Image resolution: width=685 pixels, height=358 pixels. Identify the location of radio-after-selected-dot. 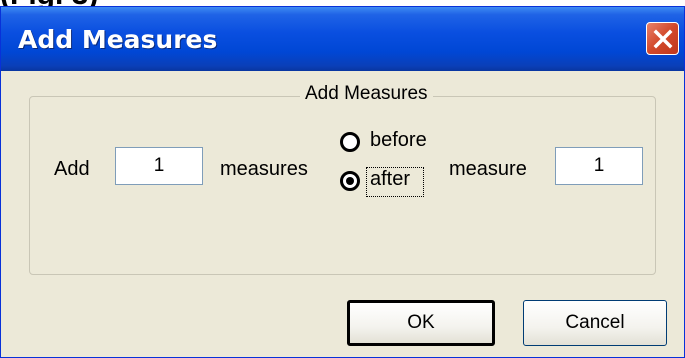
(350, 181).